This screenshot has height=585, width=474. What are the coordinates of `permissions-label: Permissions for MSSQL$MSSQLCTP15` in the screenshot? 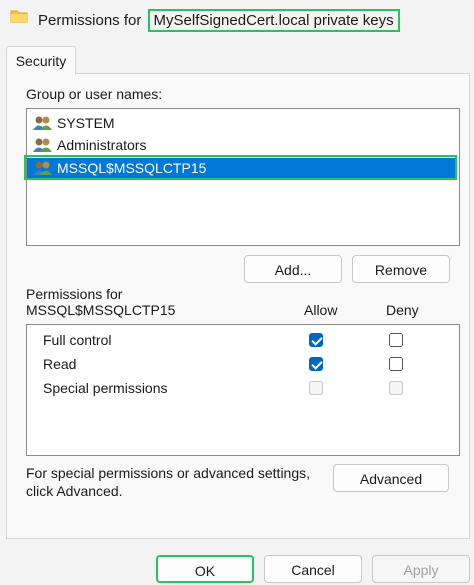 It's located at (100, 302).